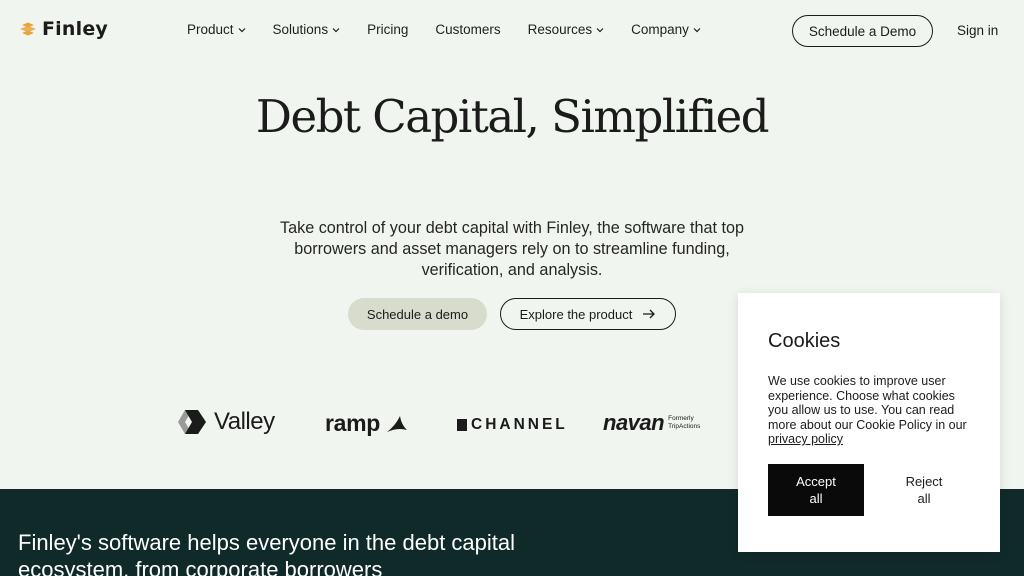 The image size is (1024, 576). I want to click on nav-item-label: Resources, so click(560, 29).